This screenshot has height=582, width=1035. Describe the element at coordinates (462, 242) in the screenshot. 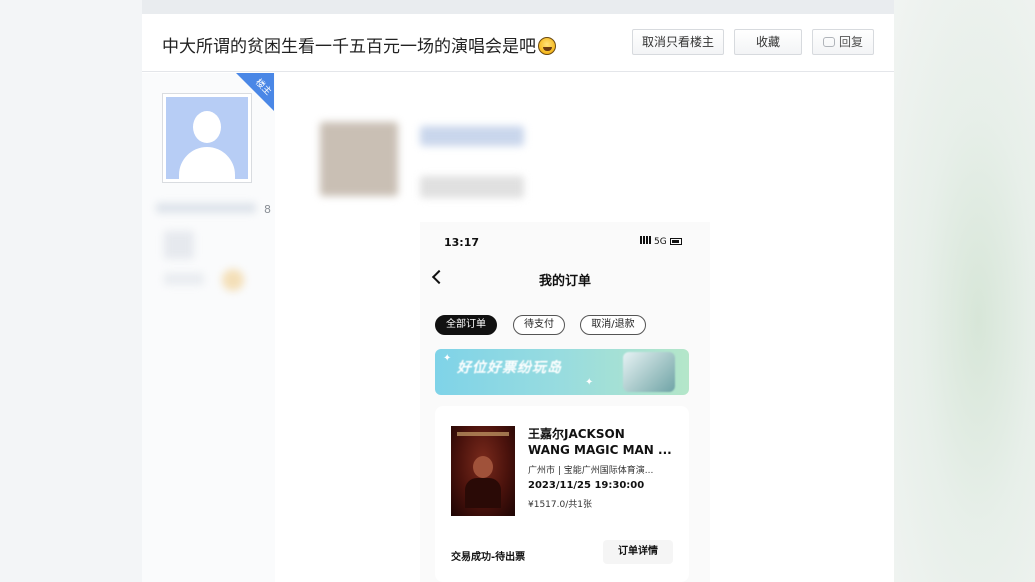

I see `status-time: 13:17` at that location.